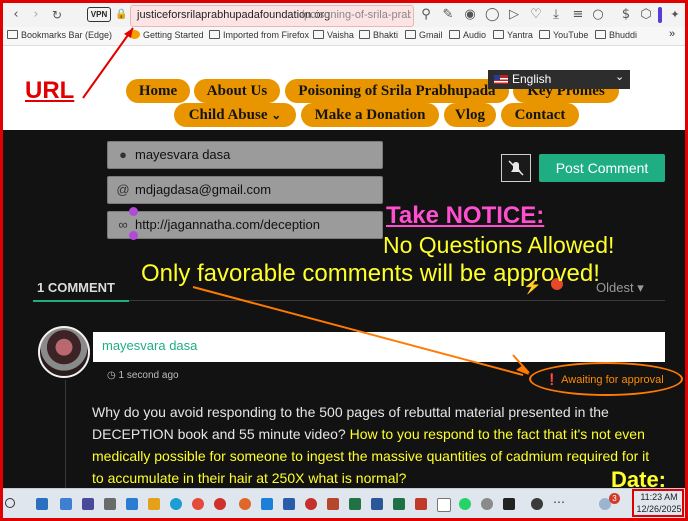 This screenshot has height=521, width=688. What do you see at coordinates (658, 503) in the screenshot?
I see `date-highlight-box` at bounding box center [658, 503].